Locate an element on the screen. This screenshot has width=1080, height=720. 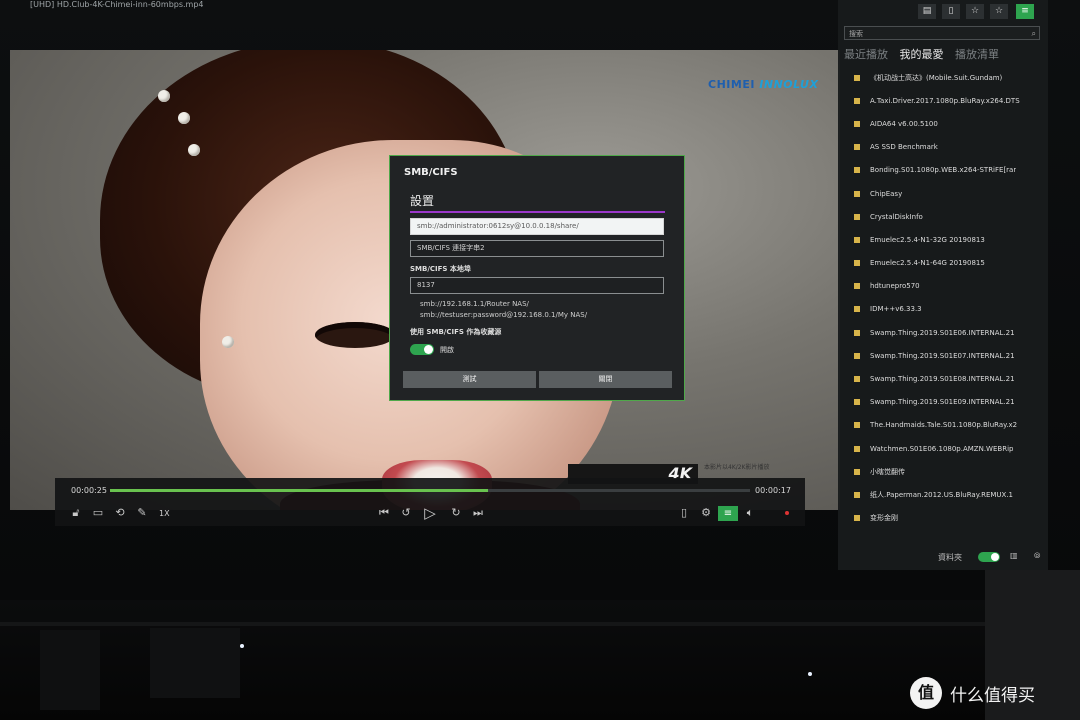
tab-favorites: 我的最愛 is located at coordinates (922, 54).